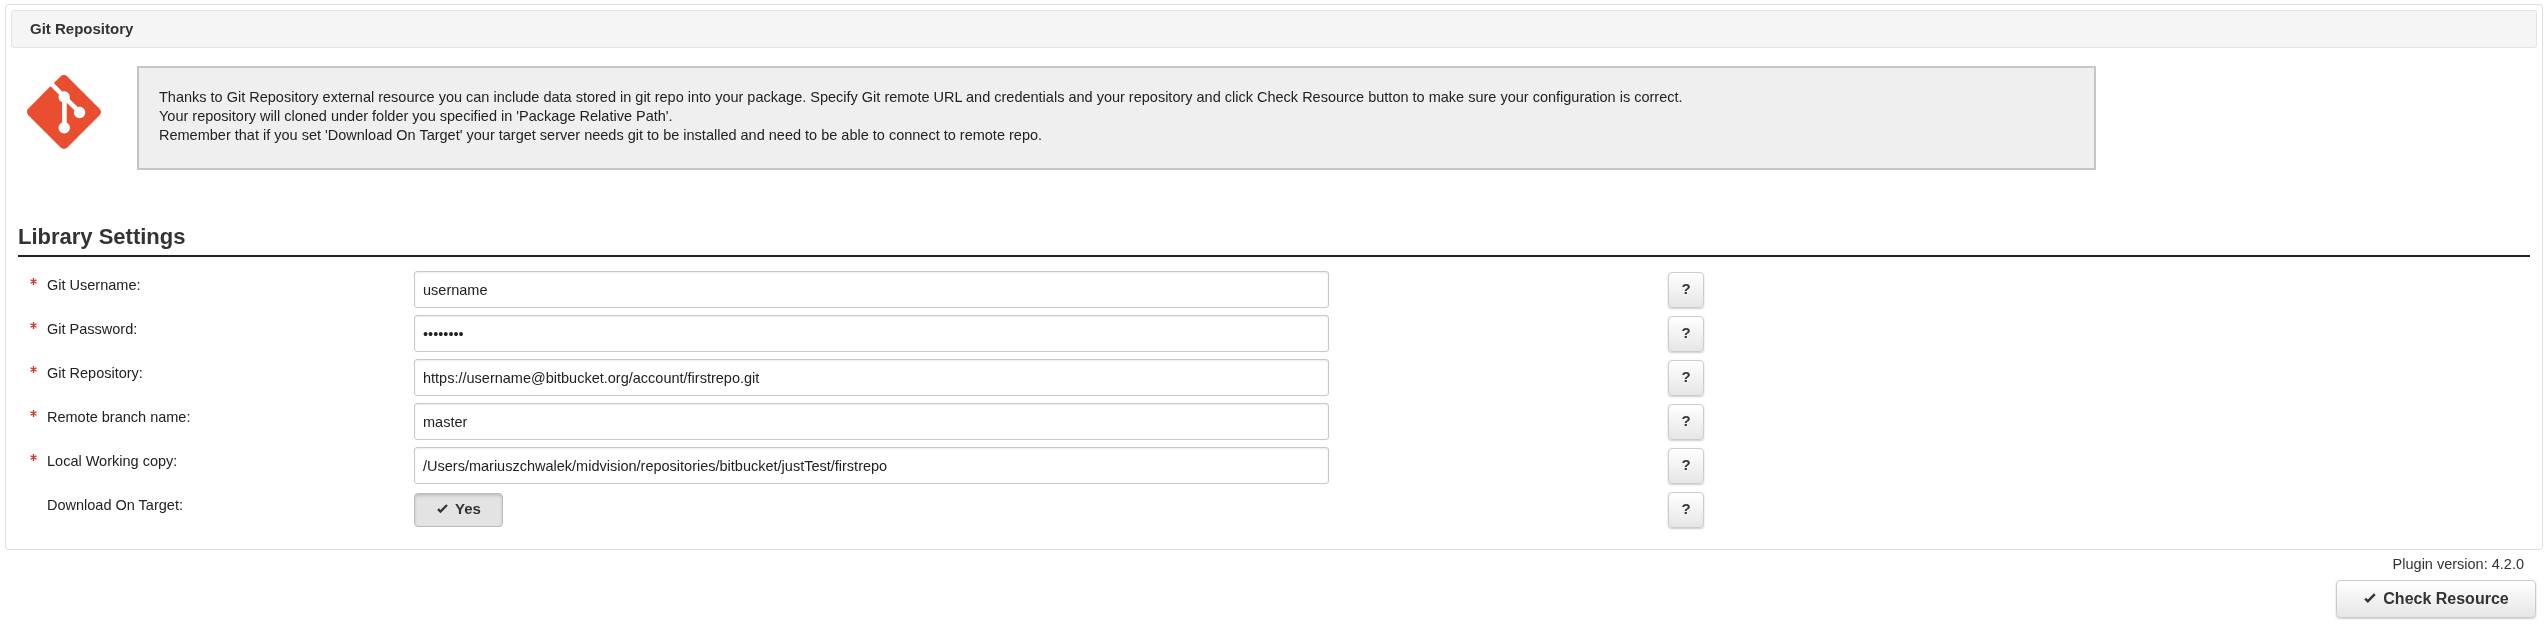 The width and height of the screenshot is (2548, 628). Describe the element at coordinates (95, 373) in the screenshot. I see `field-label: Git Repository:` at that location.